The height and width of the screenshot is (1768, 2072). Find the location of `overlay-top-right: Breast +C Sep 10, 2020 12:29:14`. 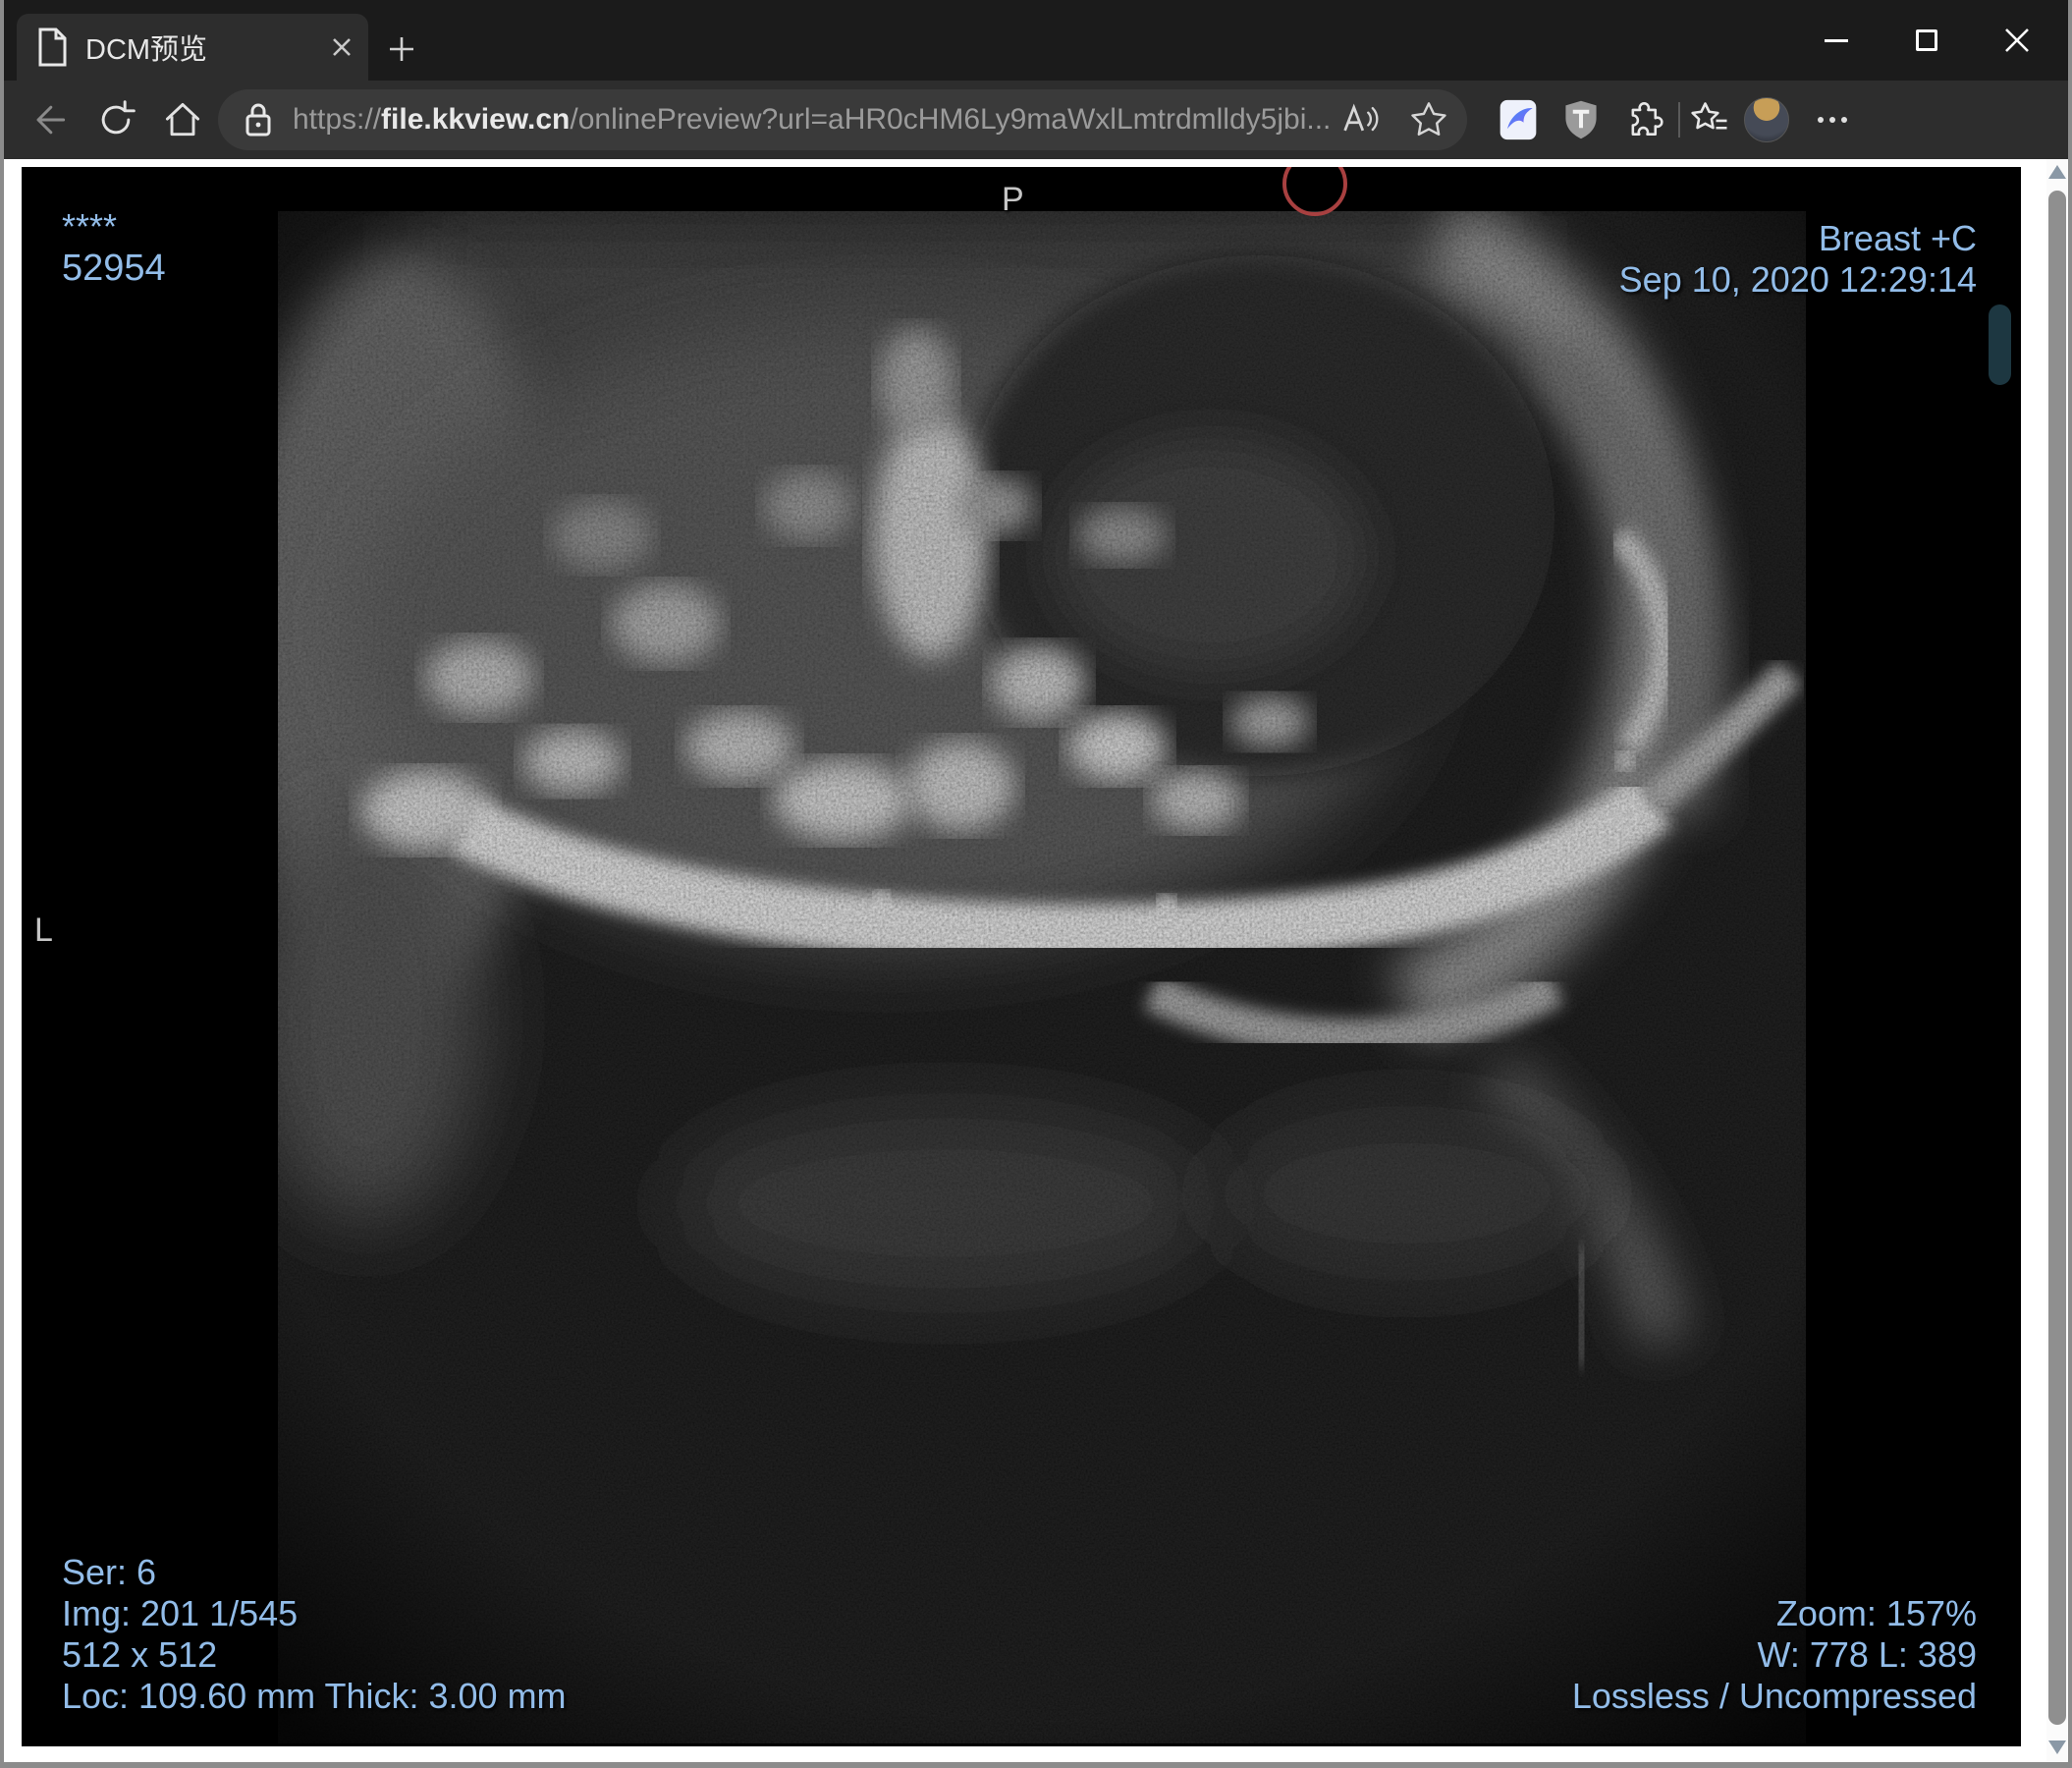

overlay-top-right: Breast +C Sep 10, 2020 12:29:14 is located at coordinates (1798, 259).